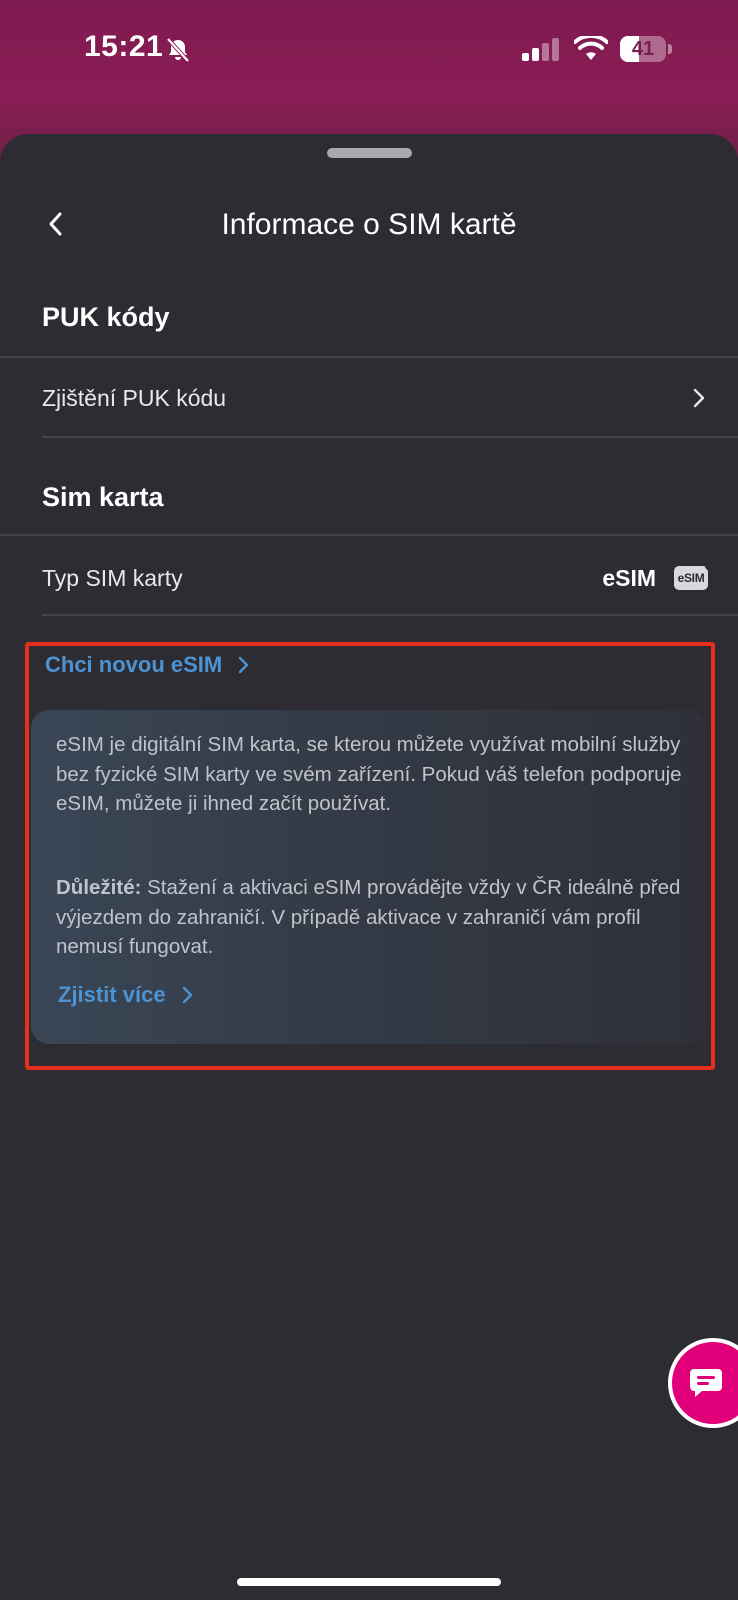 The width and height of the screenshot is (738, 1600). What do you see at coordinates (643, 49) in the screenshot?
I see `battery-percent: 41` at bounding box center [643, 49].